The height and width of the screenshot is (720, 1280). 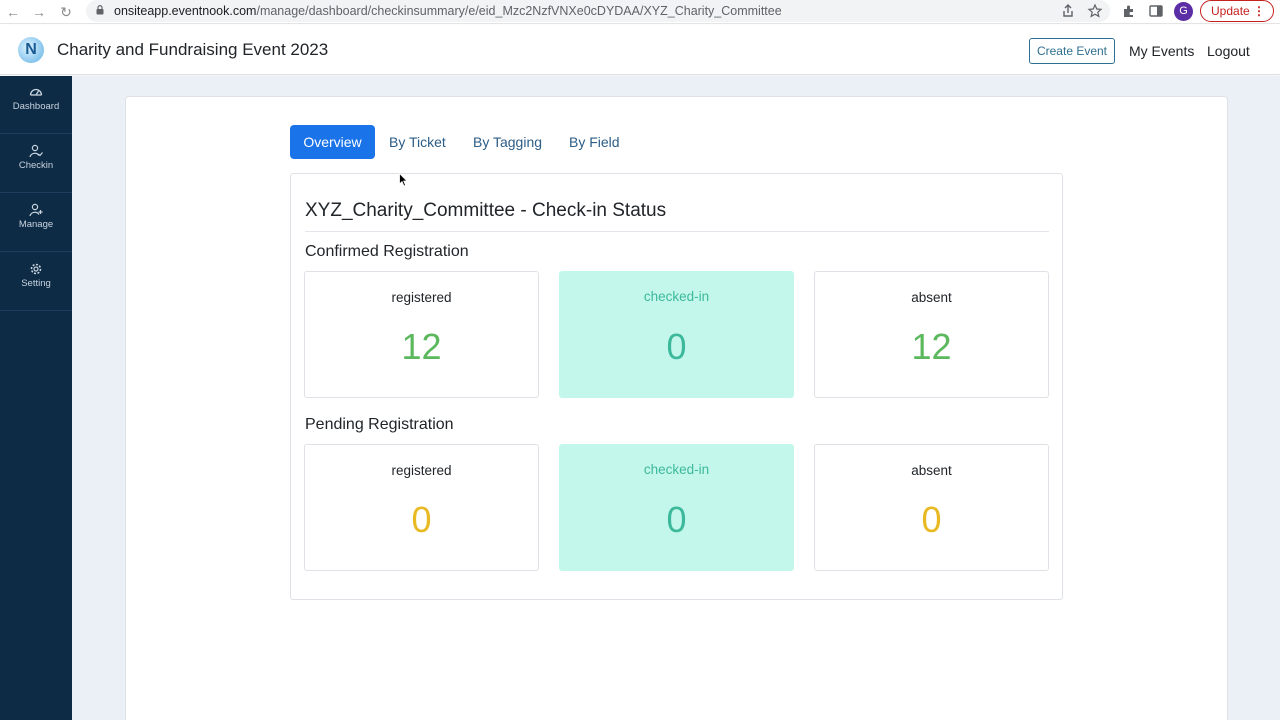 I want to click on create-event-button: Create Event, so click(x=1072, y=51).